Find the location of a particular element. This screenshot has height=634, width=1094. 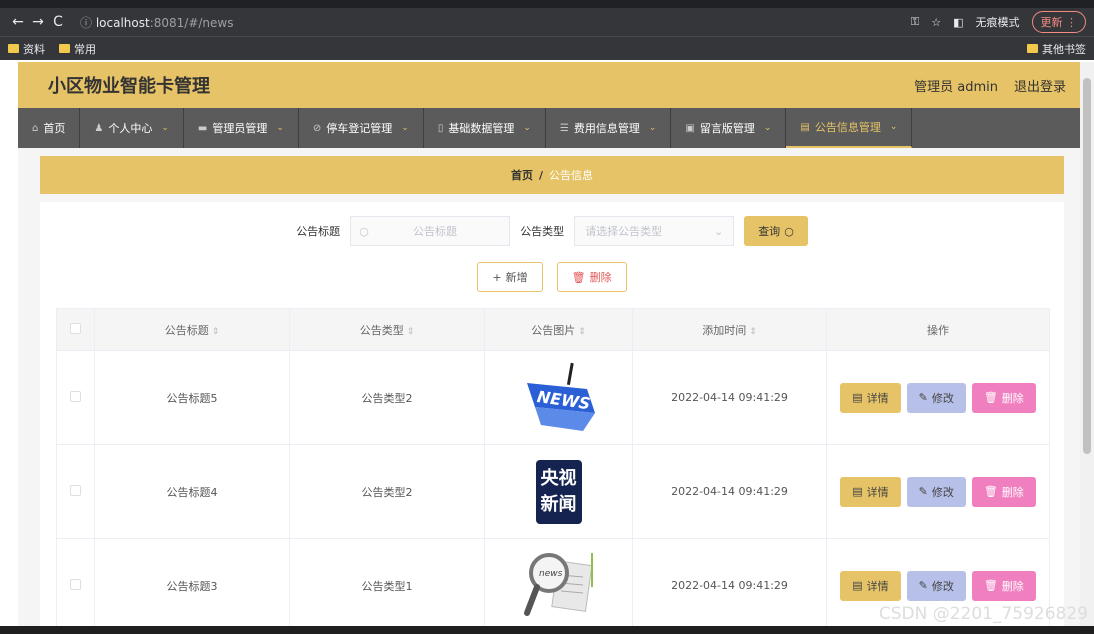

bookmark-item: 常用 is located at coordinates (77, 49).